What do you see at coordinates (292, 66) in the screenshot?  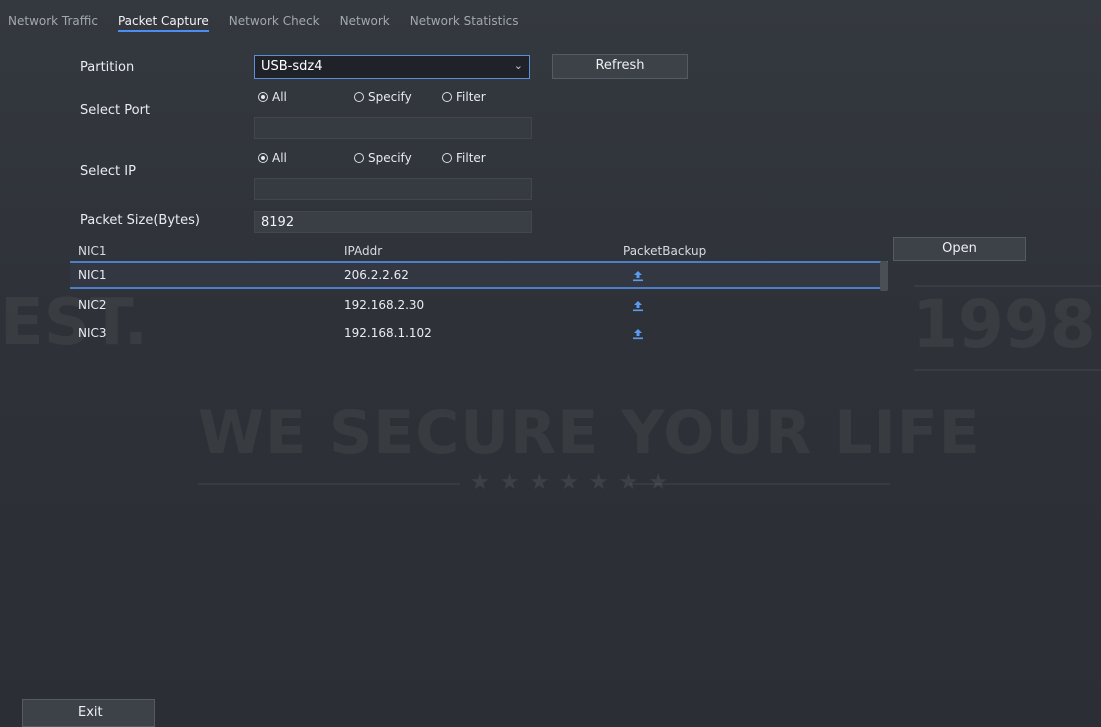 I see `partition-value: USB-sdz4` at bounding box center [292, 66].